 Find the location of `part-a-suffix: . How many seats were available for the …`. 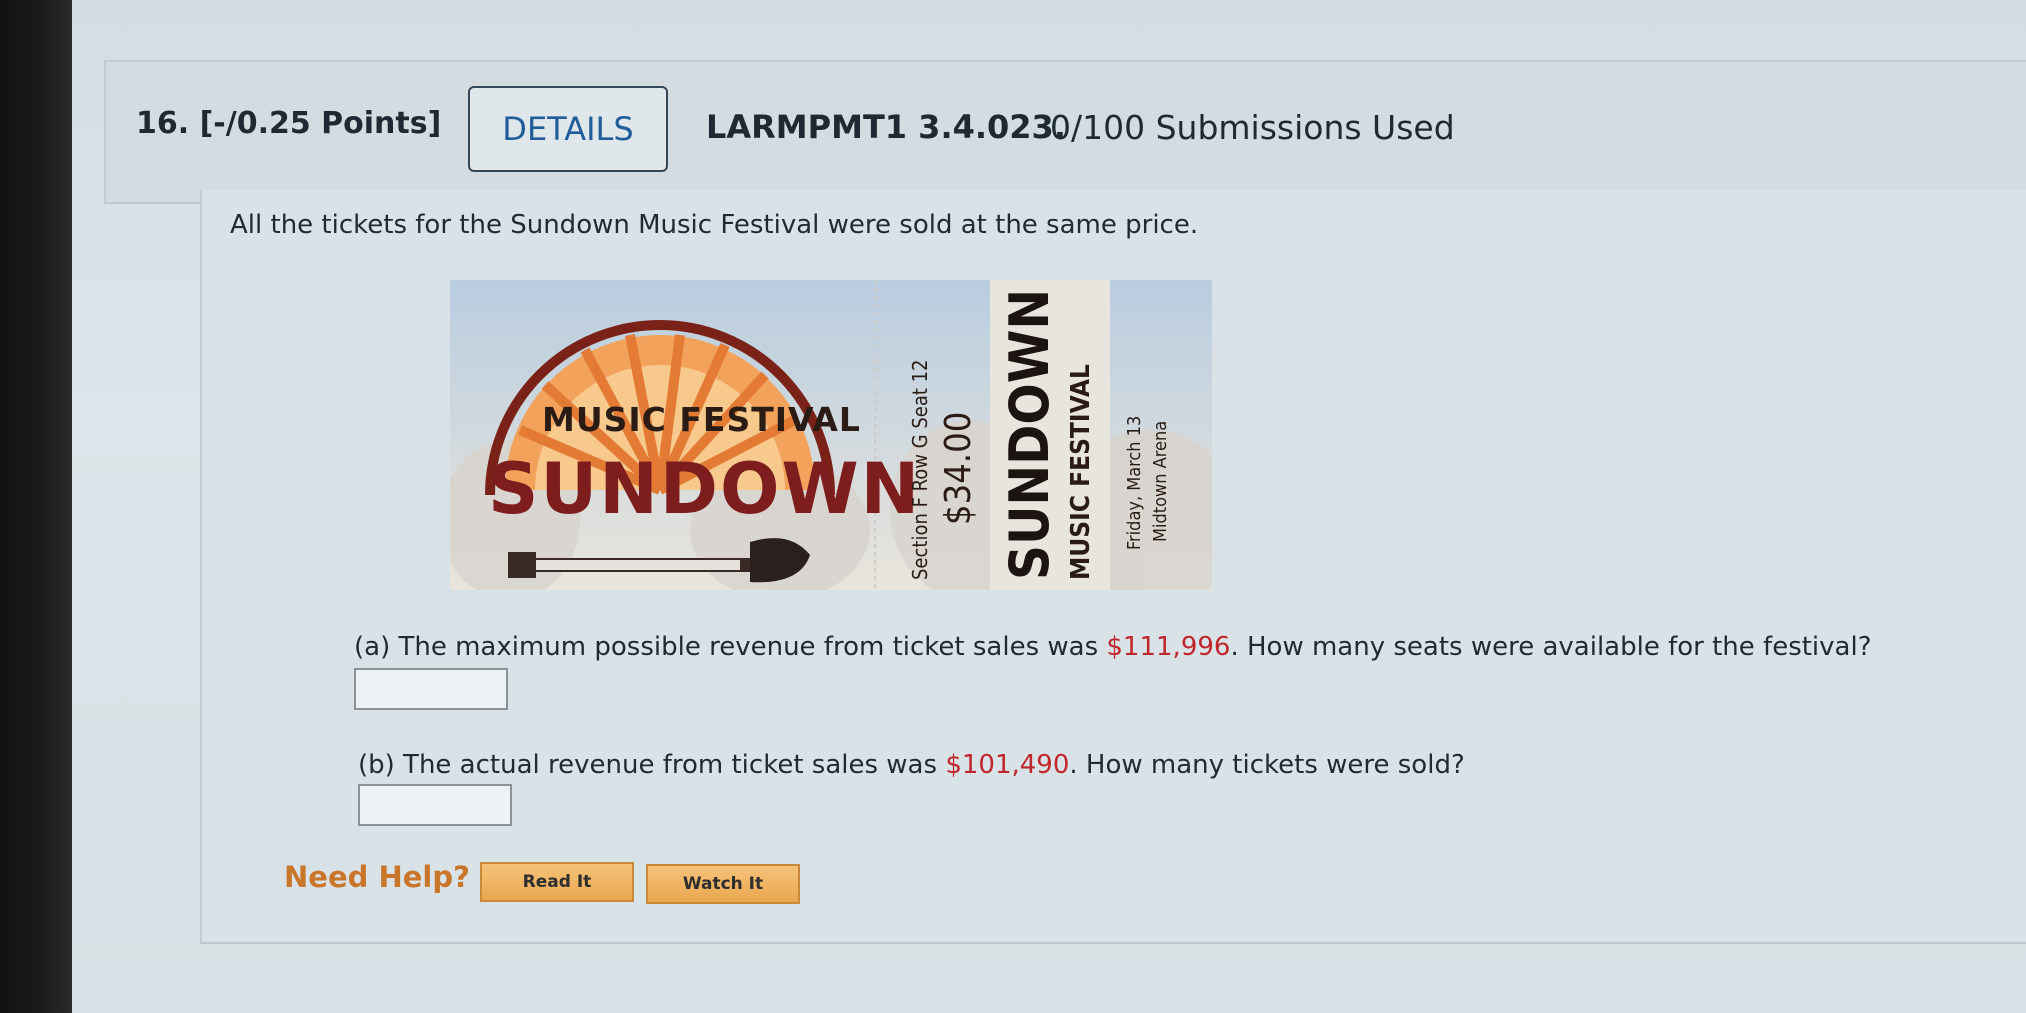

part-a-suffix: . How many seats were available for the … is located at coordinates (1551, 647).